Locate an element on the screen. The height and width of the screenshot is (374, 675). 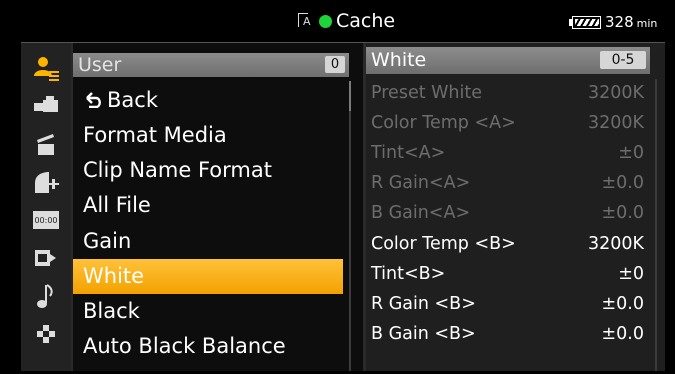
menu-item-format-media: Format Media is located at coordinates (208, 135).